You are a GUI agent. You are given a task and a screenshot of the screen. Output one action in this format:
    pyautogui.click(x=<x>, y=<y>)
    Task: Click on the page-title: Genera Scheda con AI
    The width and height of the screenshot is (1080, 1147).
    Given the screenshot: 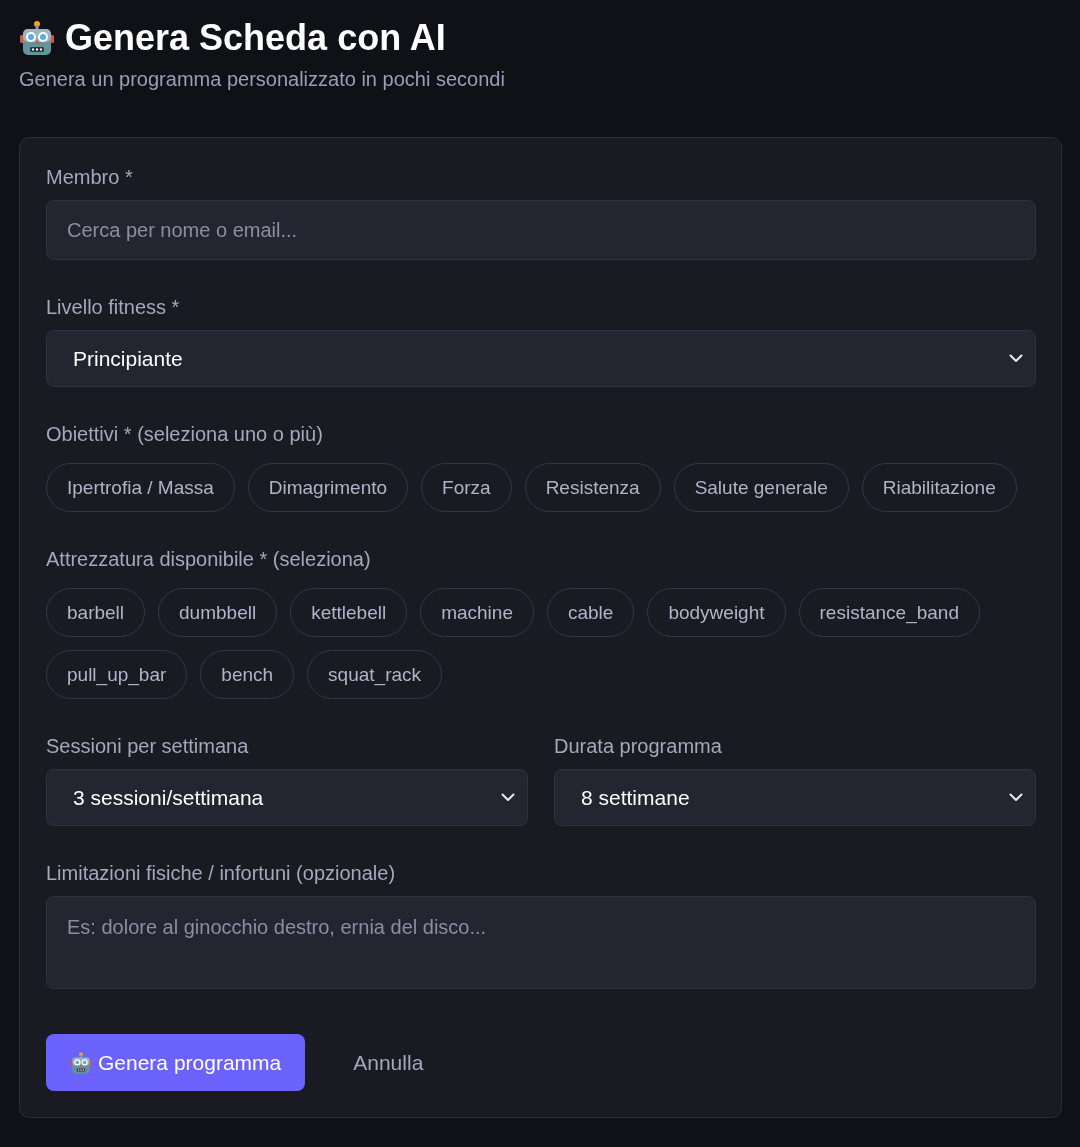 What is the action you would take?
    pyautogui.click(x=255, y=38)
    